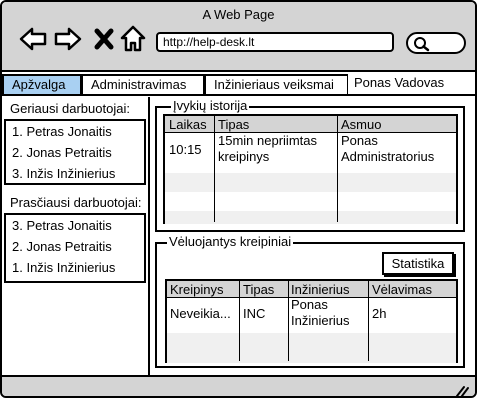 The width and height of the screenshot is (479, 400). Describe the element at coordinates (33, 39) in the screenshot. I see `back-arrow-icon` at that location.